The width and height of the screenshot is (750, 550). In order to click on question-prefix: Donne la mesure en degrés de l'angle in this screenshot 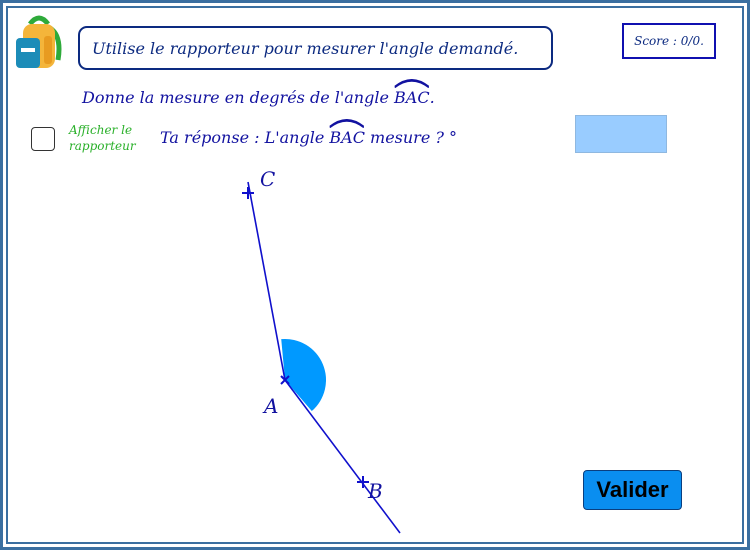, I will do `click(238, 97)`.